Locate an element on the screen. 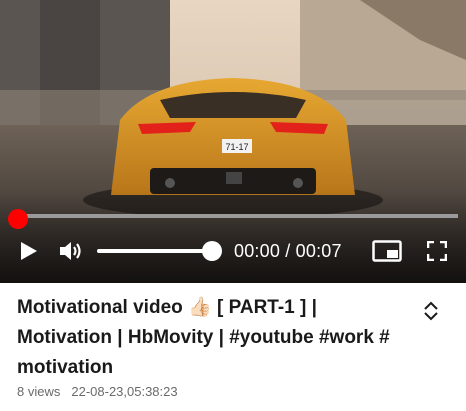 Image resolution: width=466 pixels, height=411 pixels. chevron-up-down-icon is located at coordinates (431, 311).